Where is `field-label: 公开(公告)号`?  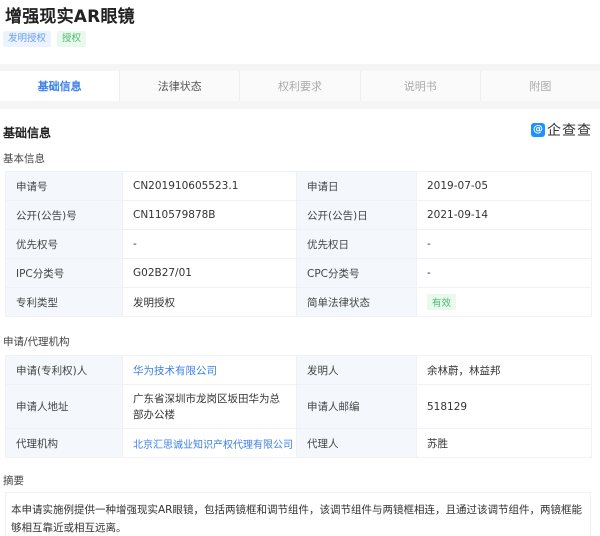
field-label: 公开(公告)号 is located at coordinates (64, 215).